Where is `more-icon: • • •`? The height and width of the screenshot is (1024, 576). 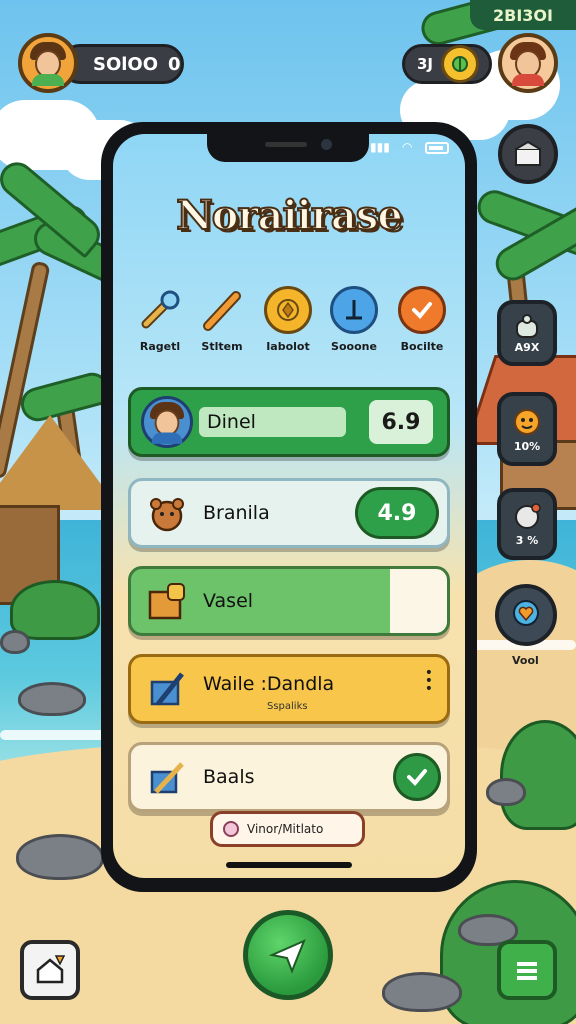 more-icon: • • • is located at coordinates (429, 681).